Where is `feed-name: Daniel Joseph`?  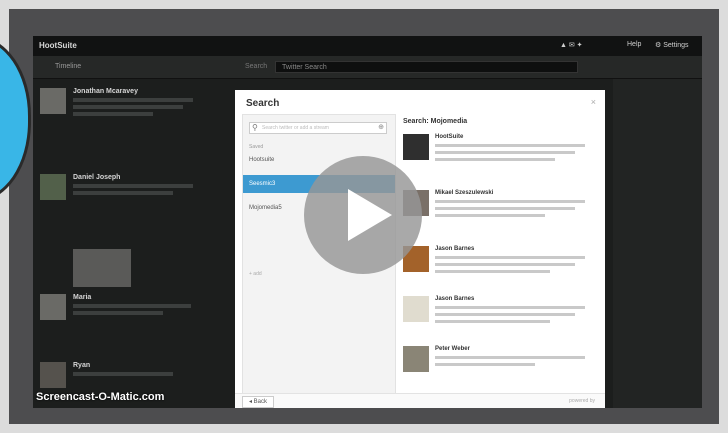 feed-name: Daniel Joseph is located at coordinates (97, 177).